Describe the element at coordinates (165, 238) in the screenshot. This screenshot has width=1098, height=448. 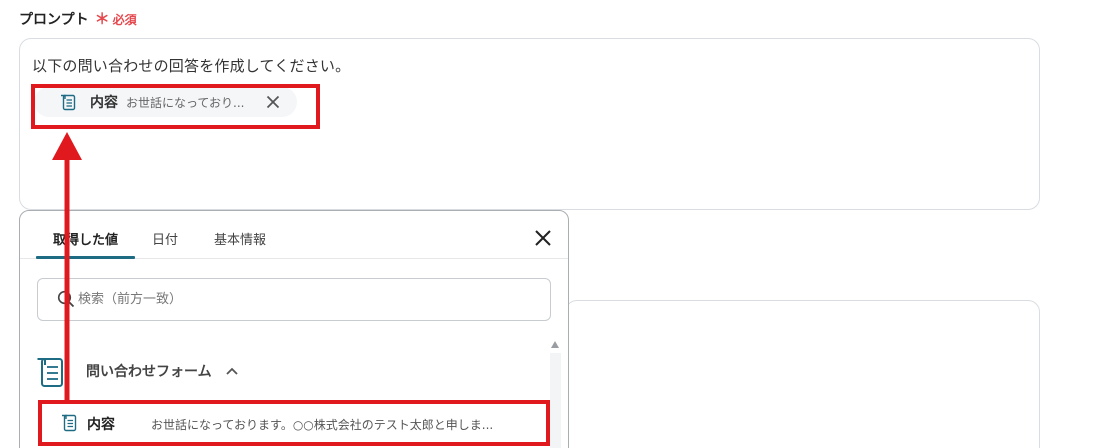
I see `tab-date: 日付` at that location.